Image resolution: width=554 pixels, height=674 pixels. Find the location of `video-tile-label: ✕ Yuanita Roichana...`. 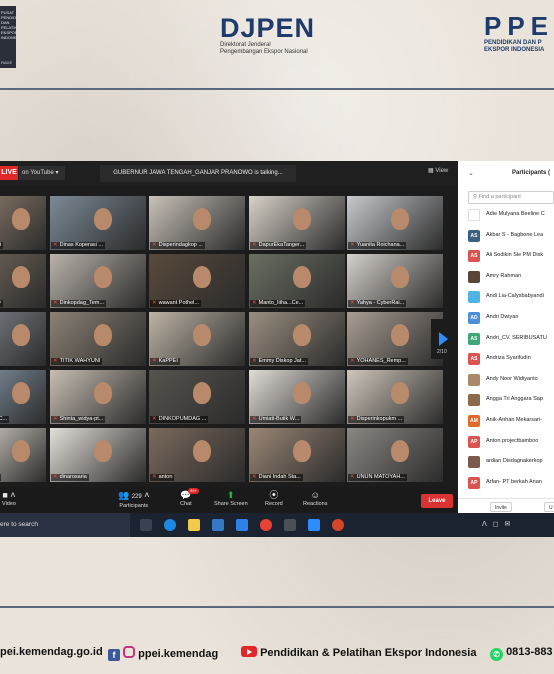

video-tile-label: ✕ Yuanita Roichana... is located at coordinates (377, 245).